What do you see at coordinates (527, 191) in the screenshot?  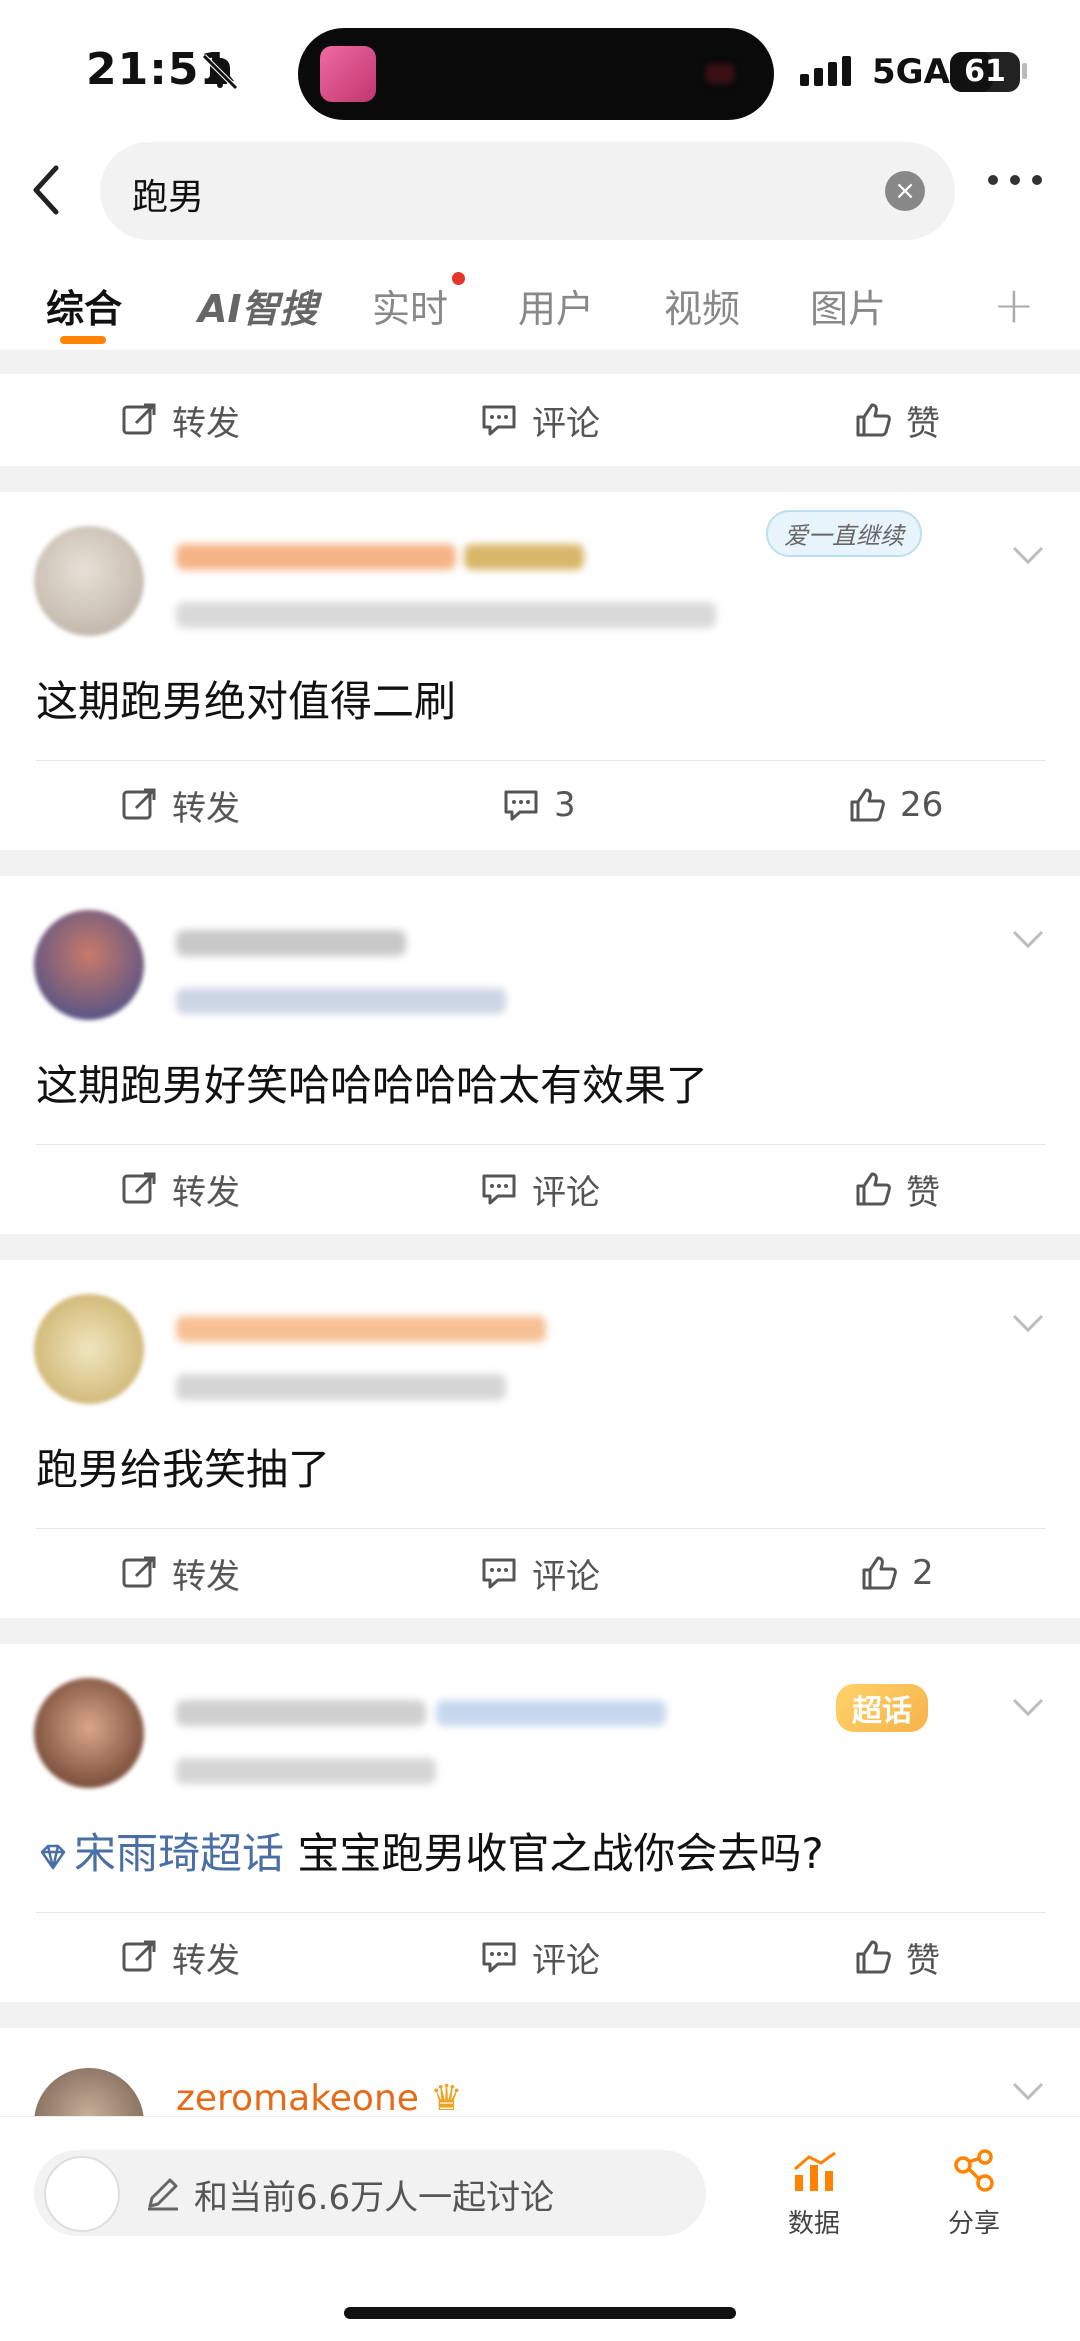 I see `search-input: 跑男 ×` at bounding box center [527, 191].